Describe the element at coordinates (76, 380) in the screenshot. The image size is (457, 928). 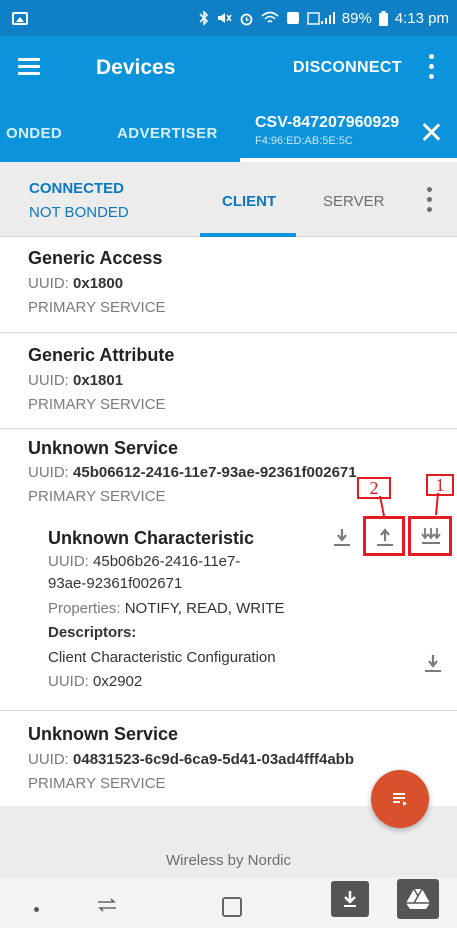
I see `service-uuid: UUID: 0x1801` at that location.